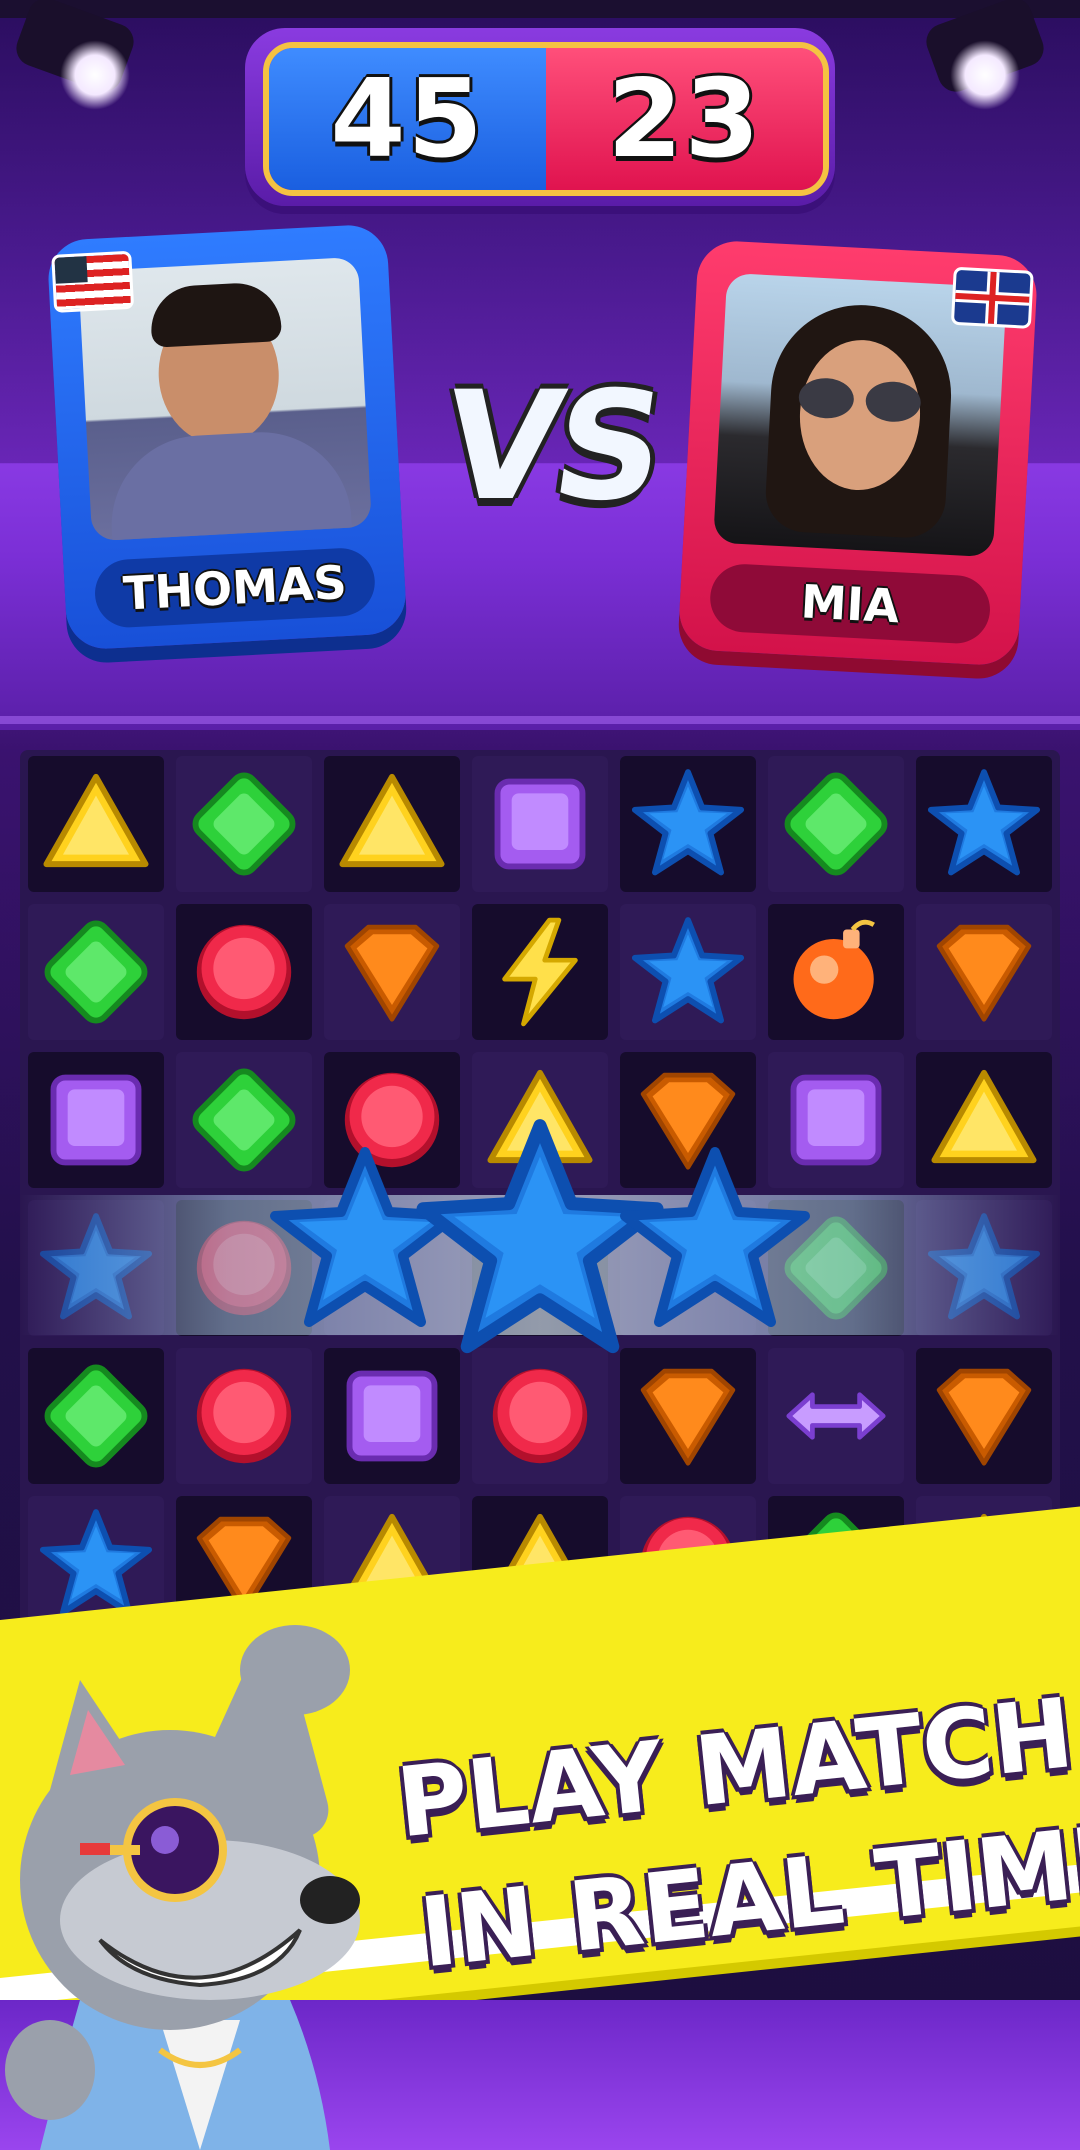 This screenshot has height=2150, width=1080. I want to click on horizontal-arrows-booster-icon, so click(836, 1416).